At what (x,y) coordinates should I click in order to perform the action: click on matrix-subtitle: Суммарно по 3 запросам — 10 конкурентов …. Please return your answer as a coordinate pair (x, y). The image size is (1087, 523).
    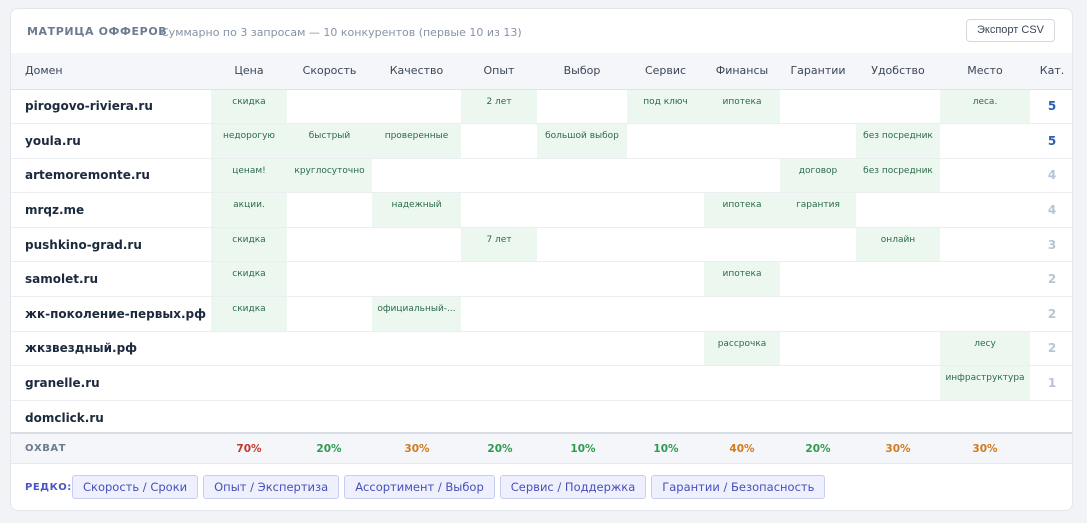
    Looking at the image, I should click on (341, 32).